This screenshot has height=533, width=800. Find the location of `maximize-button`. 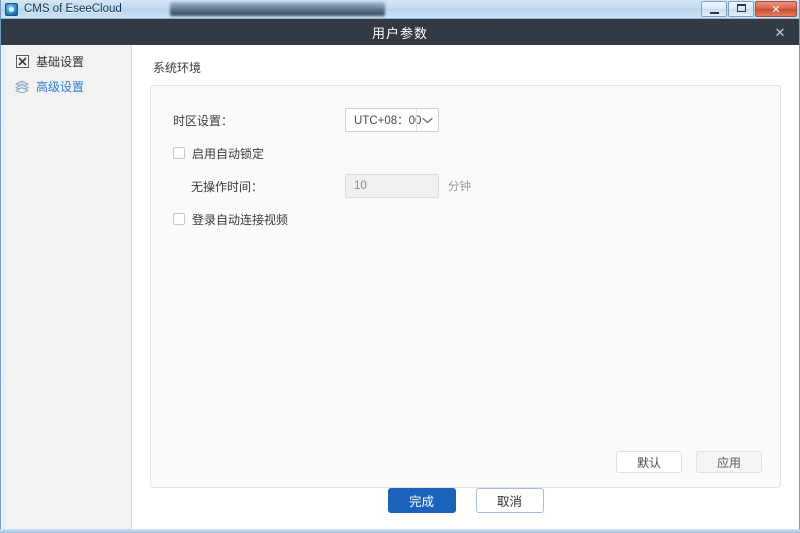

maximize-button is located at coordinates (741, 9).